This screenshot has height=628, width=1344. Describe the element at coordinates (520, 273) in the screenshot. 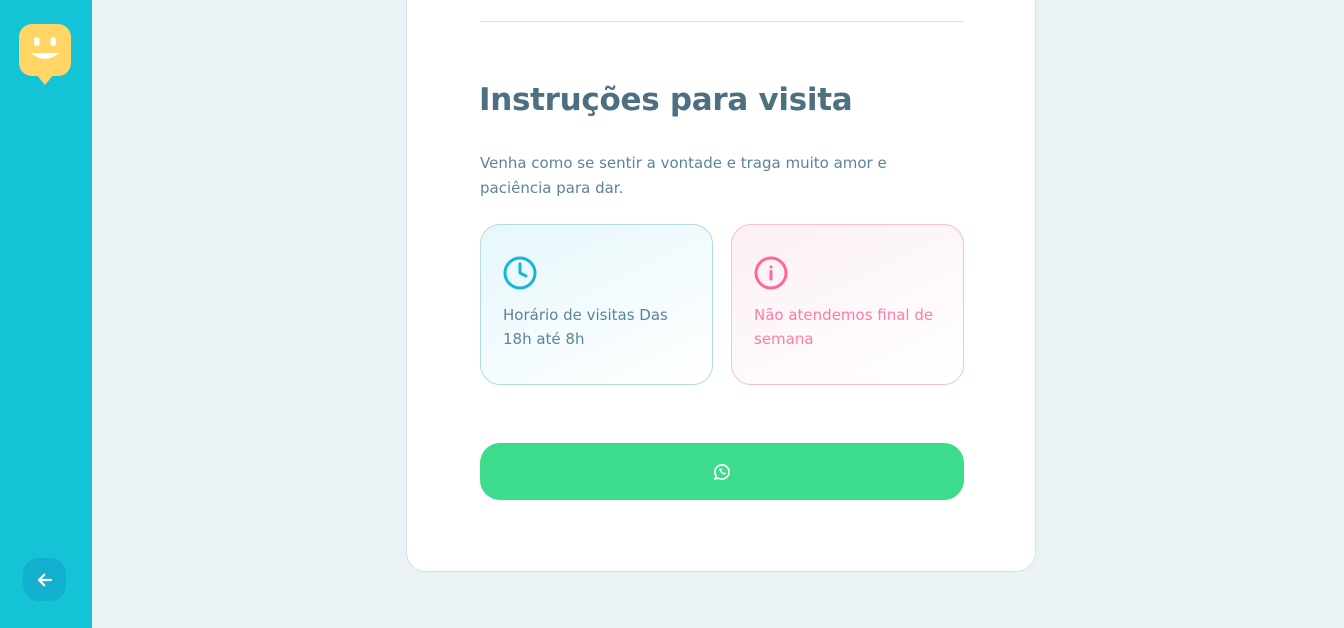

I see `clock-icon` at that location.